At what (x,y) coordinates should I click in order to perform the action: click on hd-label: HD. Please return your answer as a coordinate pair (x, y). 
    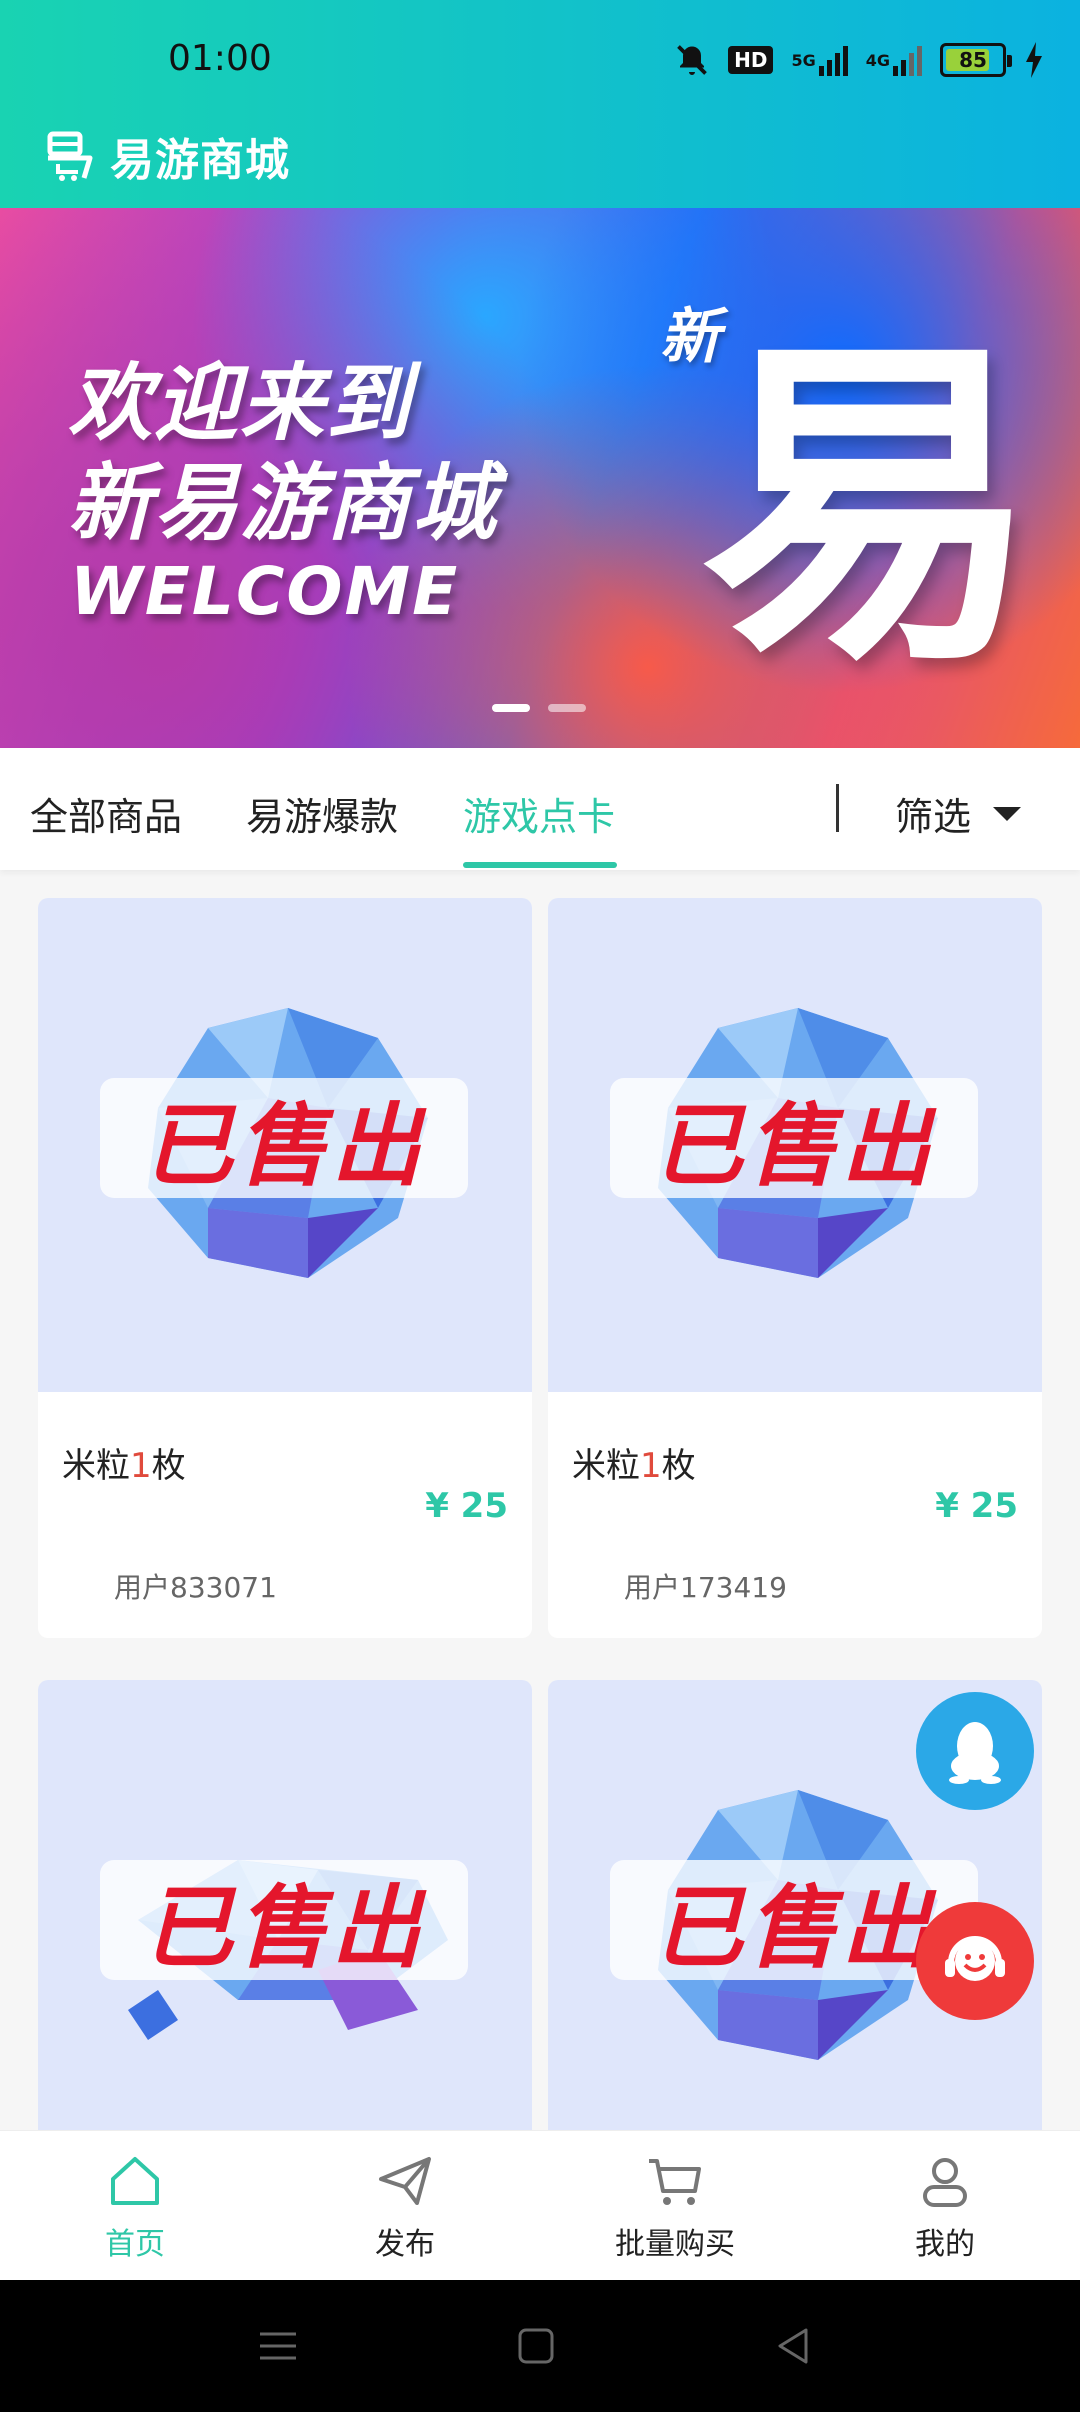
    Looking at the image, I should click on (751, 60).